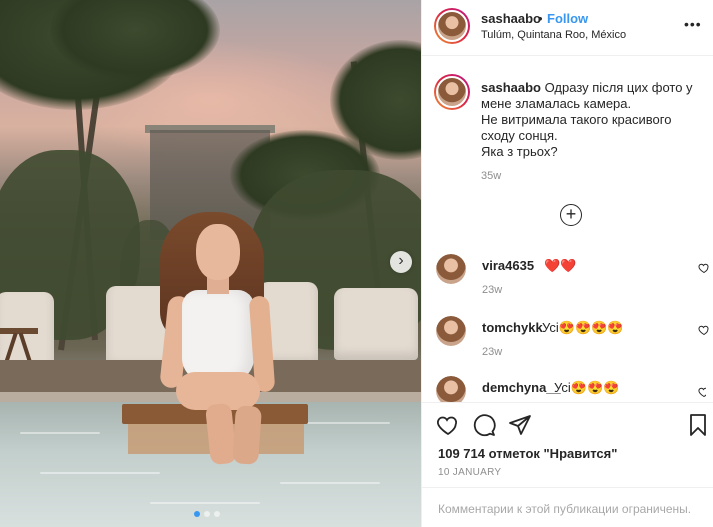 The height and width of the screenshot is (527, 713). I want to click on follow-button: Follow, so click(567, 18).